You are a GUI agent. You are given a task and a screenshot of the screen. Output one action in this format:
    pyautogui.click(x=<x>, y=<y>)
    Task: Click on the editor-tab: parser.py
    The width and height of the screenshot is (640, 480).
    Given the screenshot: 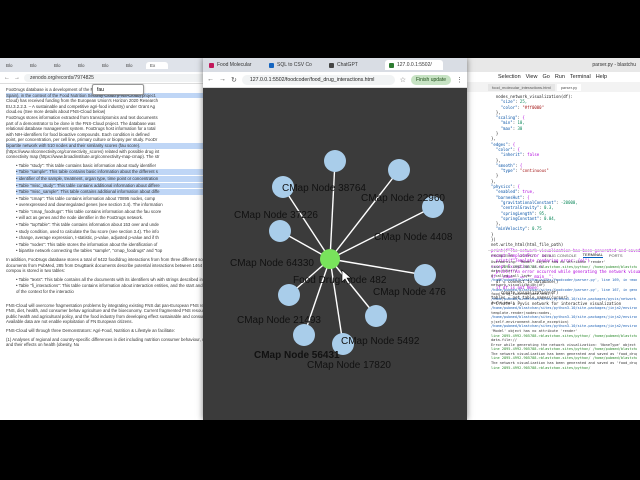 What is the action you would take?
    pyautogui.click(x=569, y=87)
    